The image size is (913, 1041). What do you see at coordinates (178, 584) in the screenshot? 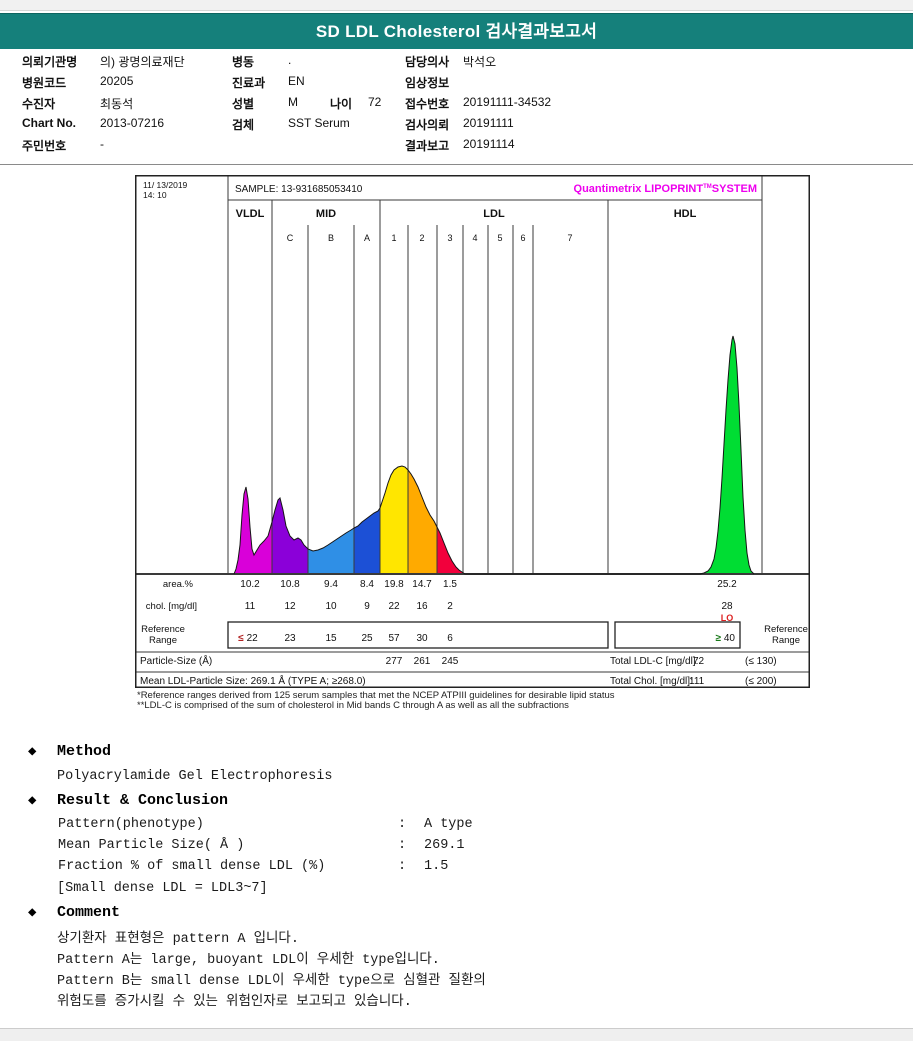
I see `area-row-label: area.%` at bounding box center [178, 584].